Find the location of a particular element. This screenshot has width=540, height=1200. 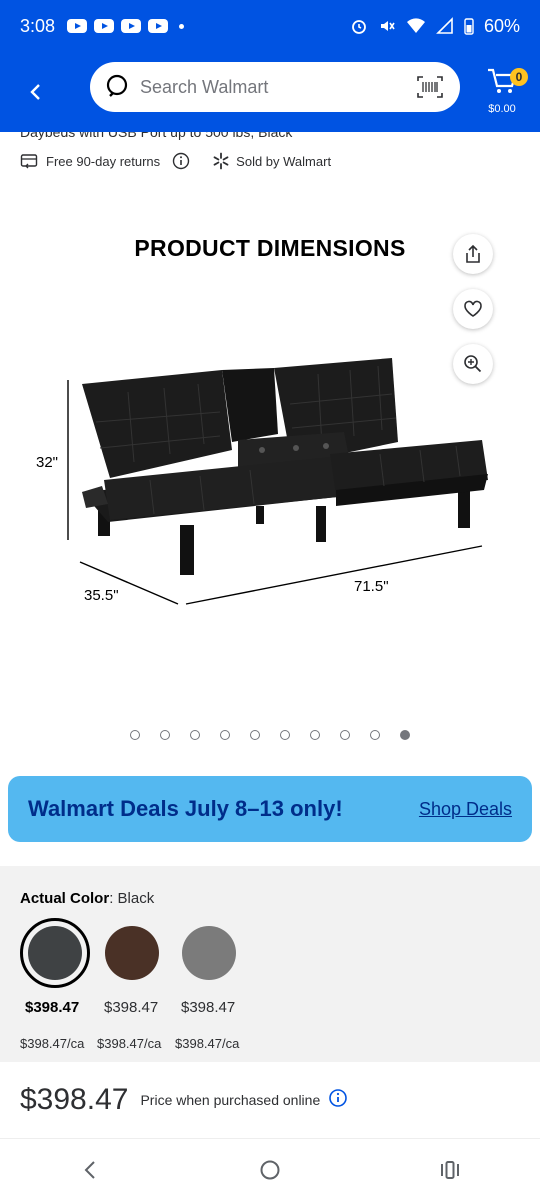

search-bar: Search Walmart is located at coordinates (275, 87).